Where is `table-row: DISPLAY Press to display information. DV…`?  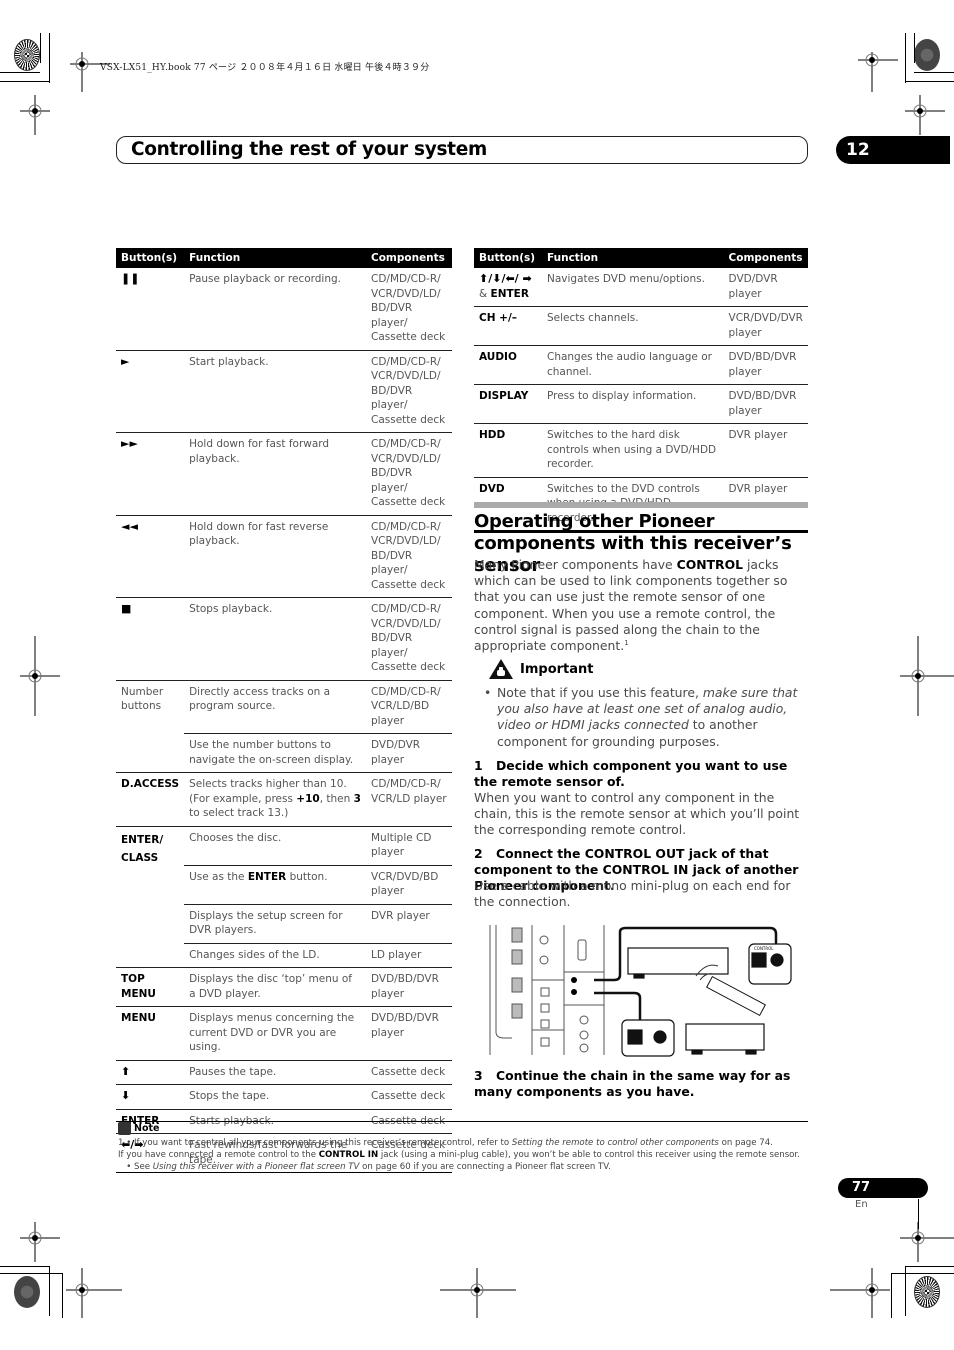 table-row: DISPLAY Press to display information. DV… is located at coordinates (641, 404).